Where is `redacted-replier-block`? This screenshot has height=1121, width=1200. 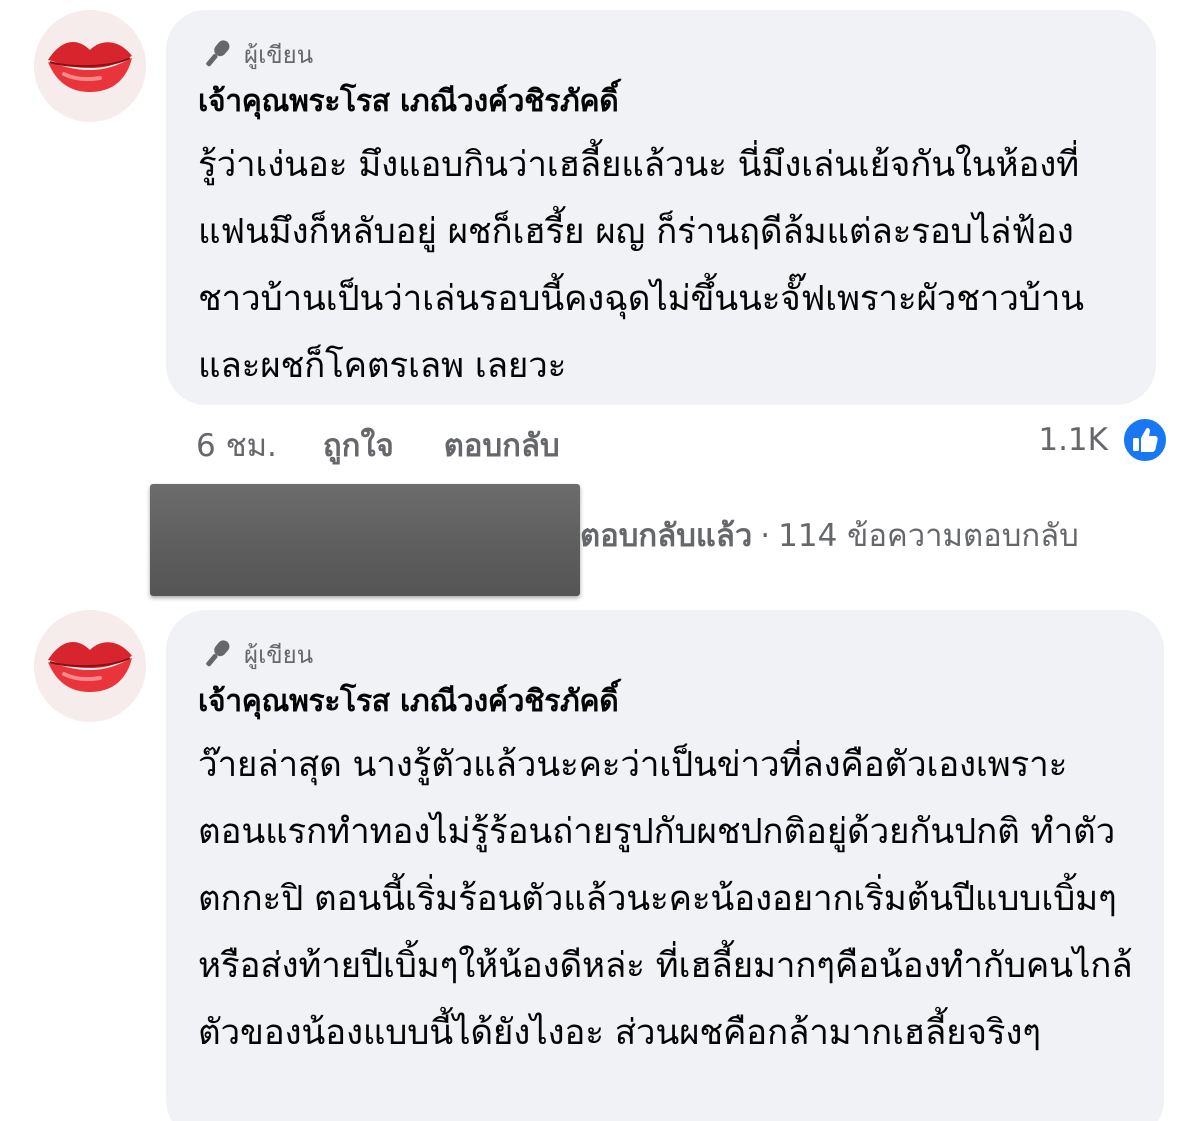
redacted-replier-block is located at coordinates (365, 540).